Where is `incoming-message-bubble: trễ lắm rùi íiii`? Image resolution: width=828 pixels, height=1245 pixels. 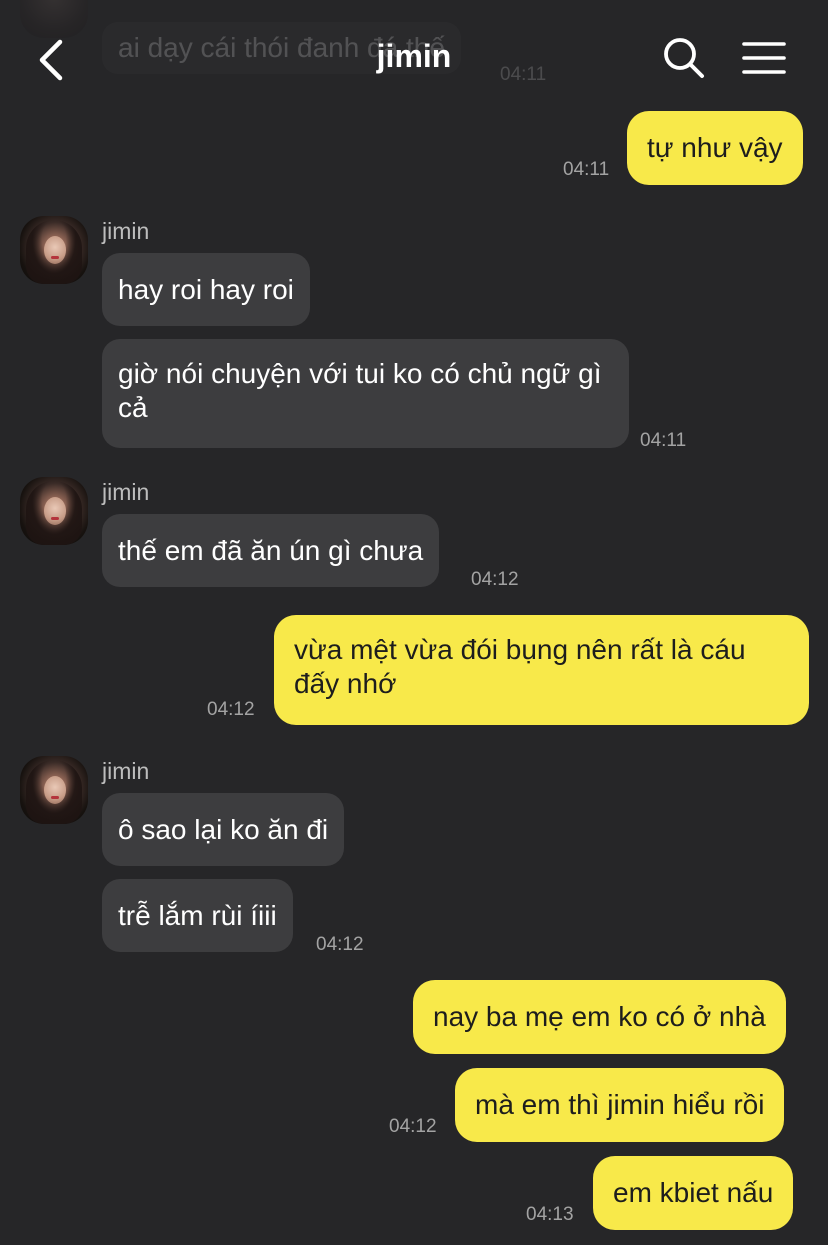
incoming-message-bubble: trễ lắm rùi íiii is located at coordinates (197, 915).